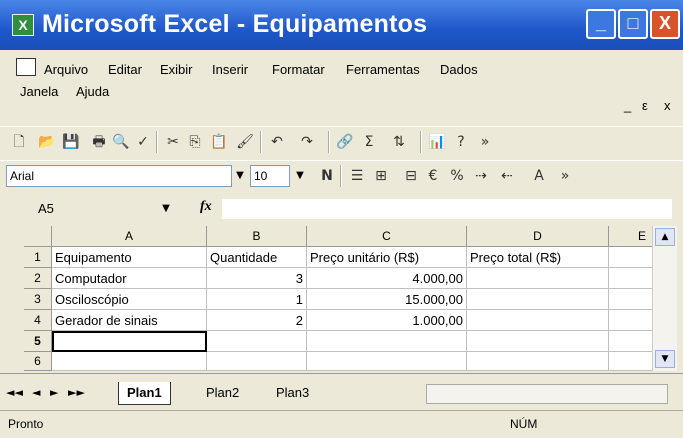 This screenshot has width=683, height=438. What do you see at coordinates (38, 361) in the screenshot?
I see `row-header-6: 6` at bounding box center [38, 361].